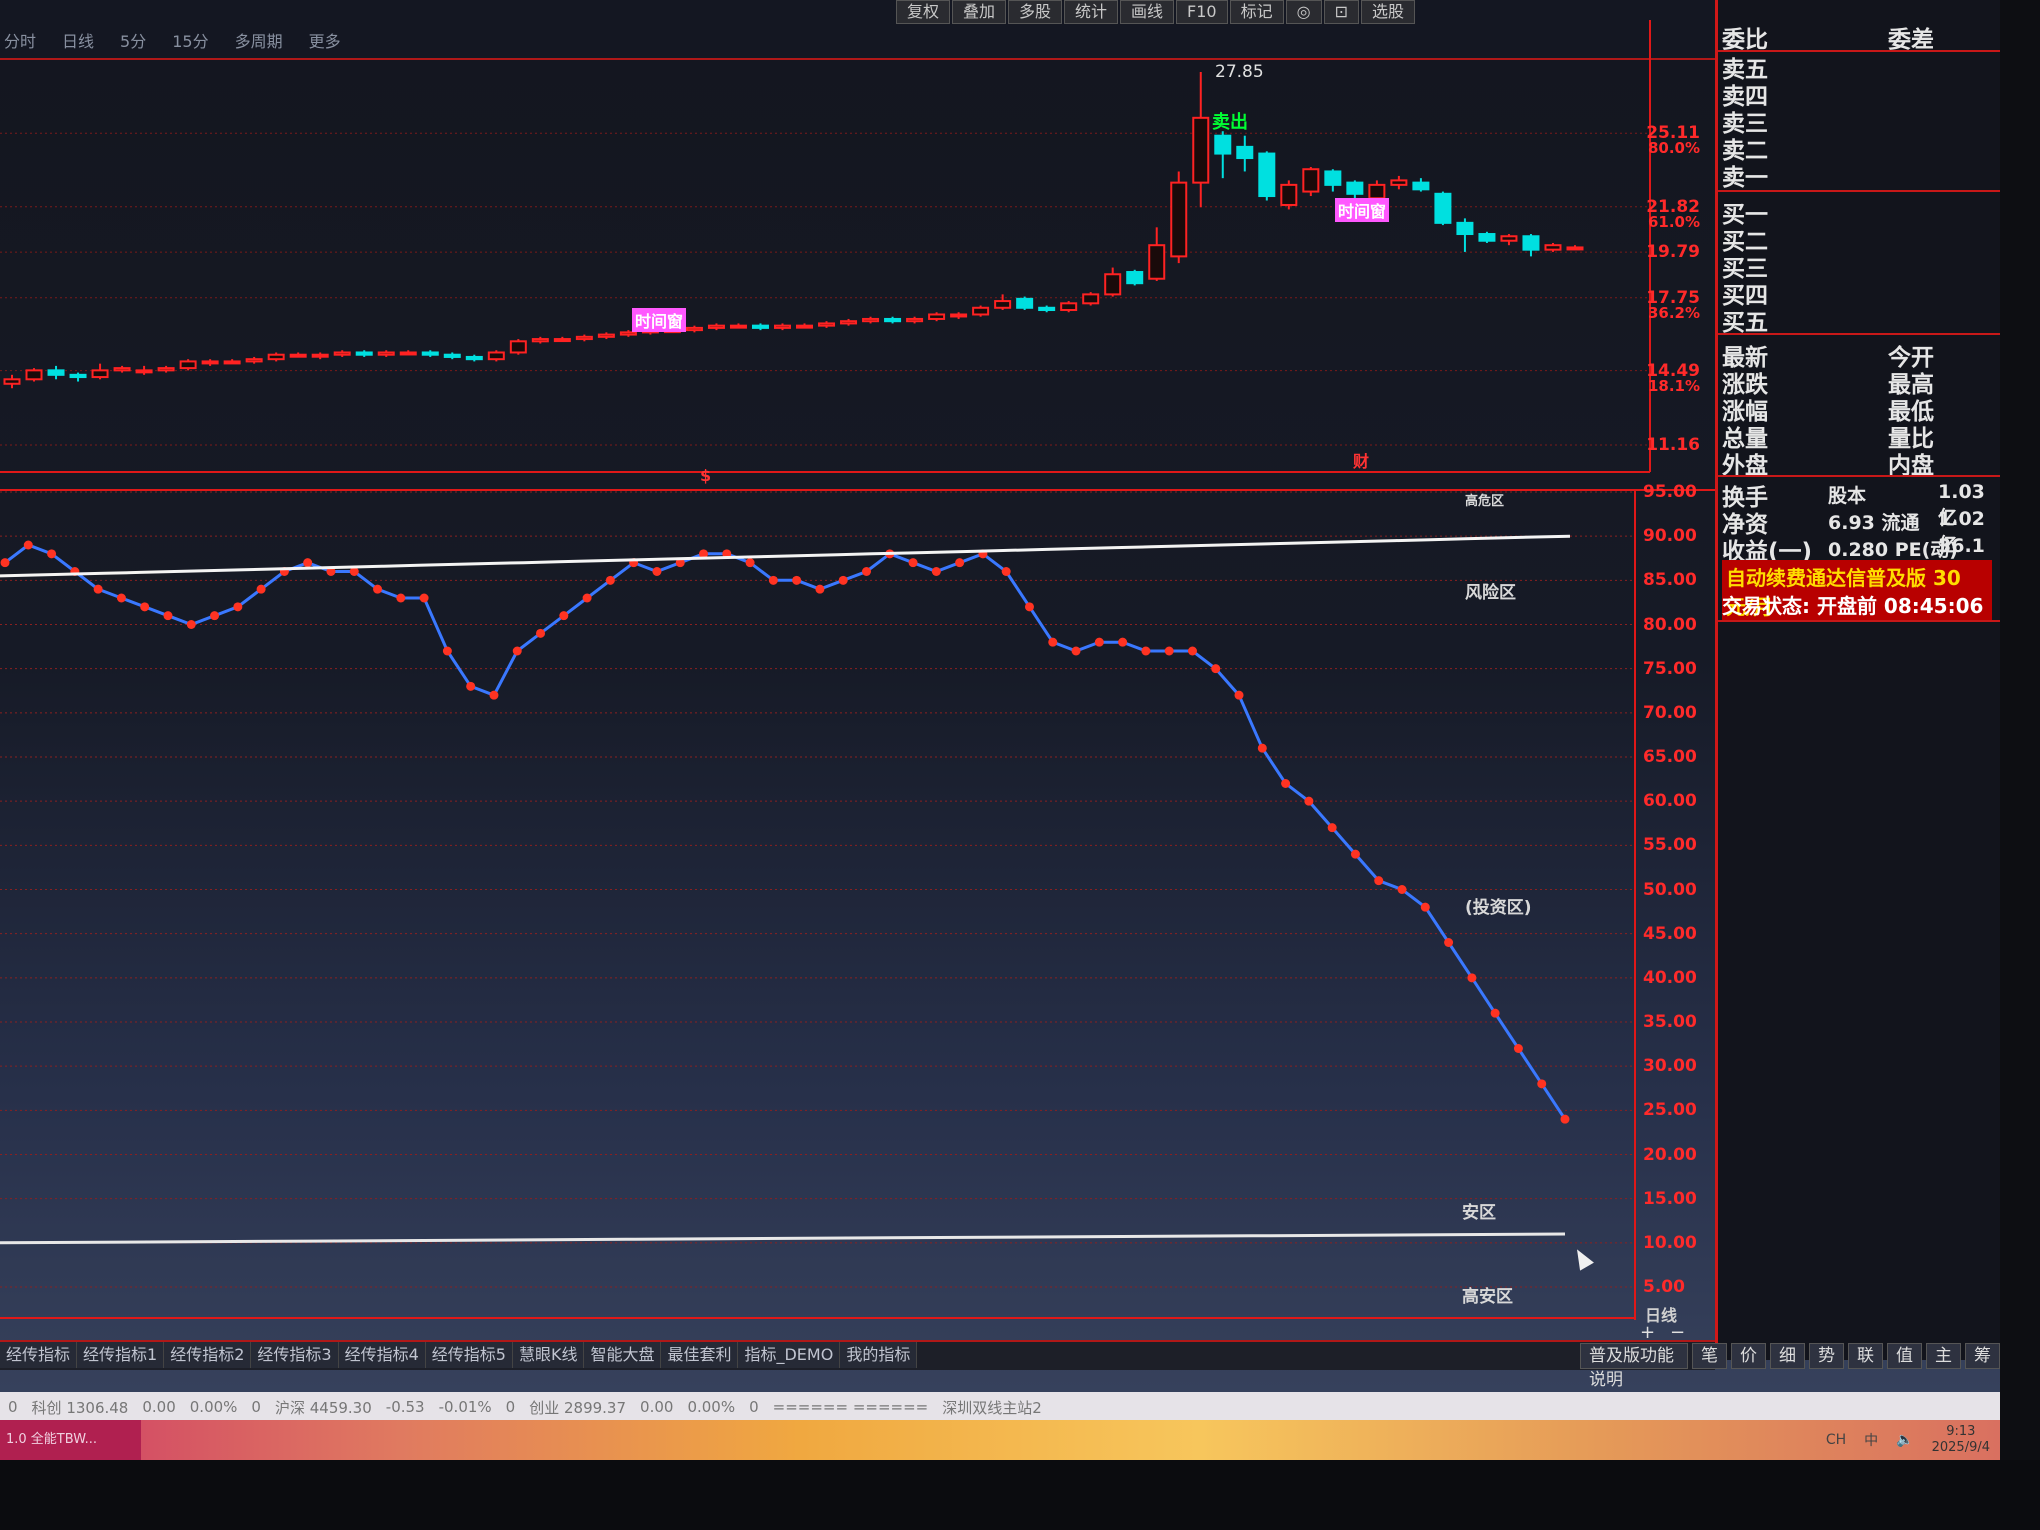  I want to click on indicator-tab-4: 经传指标4, so click(382, 1355).